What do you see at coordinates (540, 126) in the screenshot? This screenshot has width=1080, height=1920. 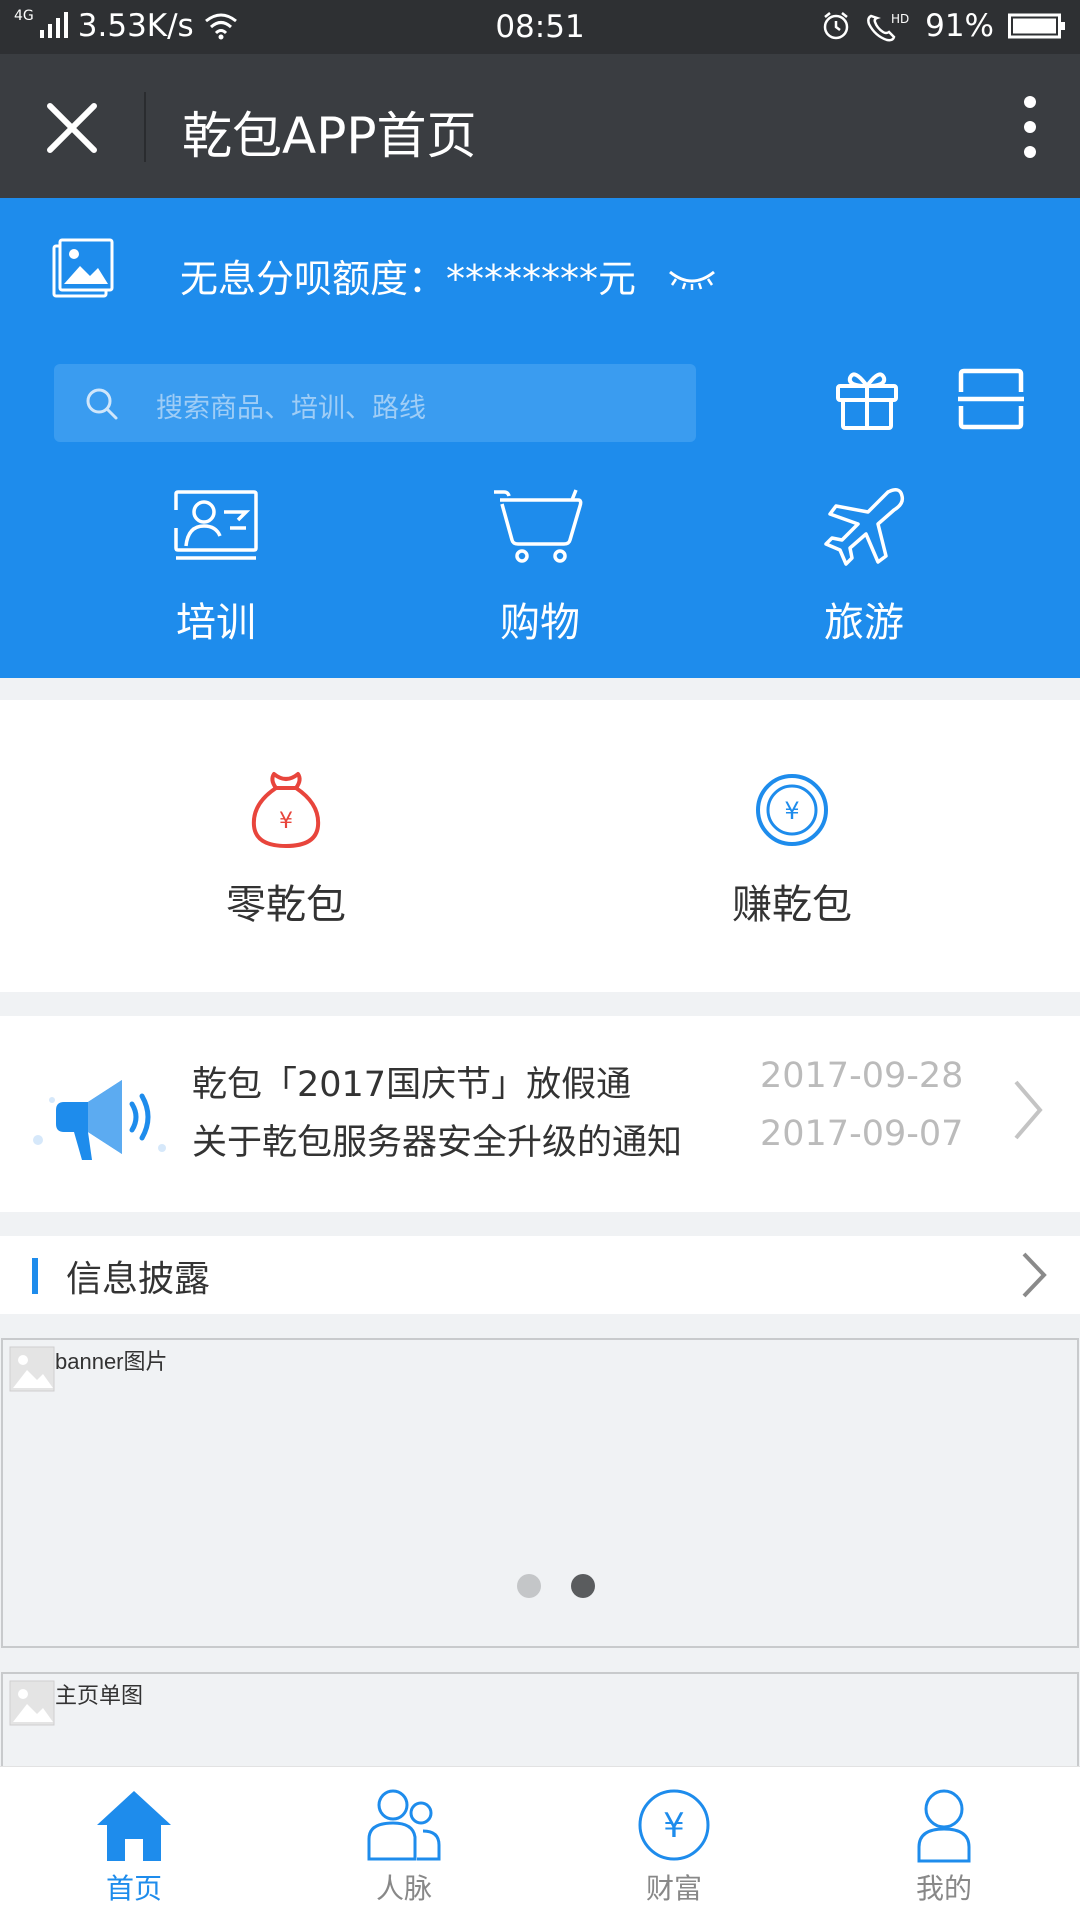 I see `title-bar: 乾包APP首页` at bounding box center [540, 126].